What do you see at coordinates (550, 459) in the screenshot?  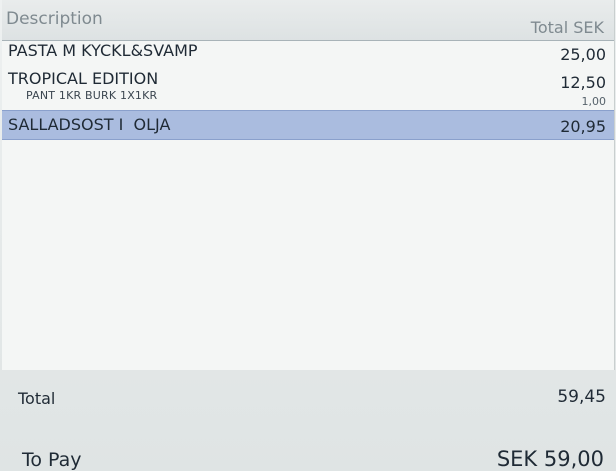 I see `to-pay-value: SEK 59,00` at bounding box center [550, 459].